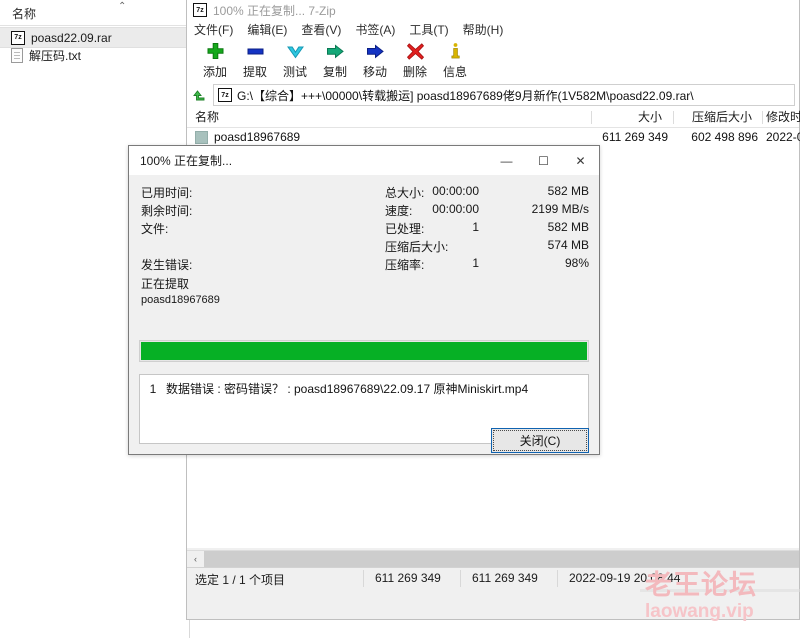  Describe the element at coordinates (568, 245) in the screenshot. I see `packed-size-value: 574 MB` at that location.